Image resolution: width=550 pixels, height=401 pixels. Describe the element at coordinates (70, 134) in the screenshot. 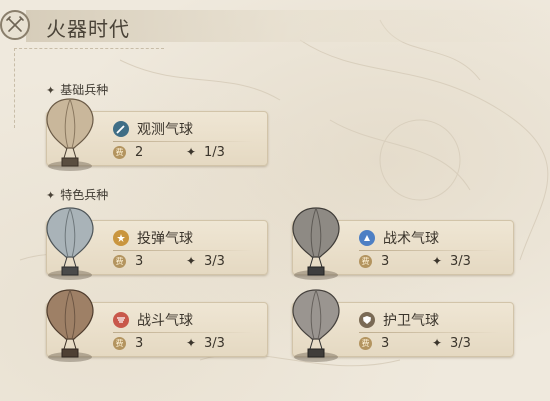

I see `observation-balloon-icon` at that location.